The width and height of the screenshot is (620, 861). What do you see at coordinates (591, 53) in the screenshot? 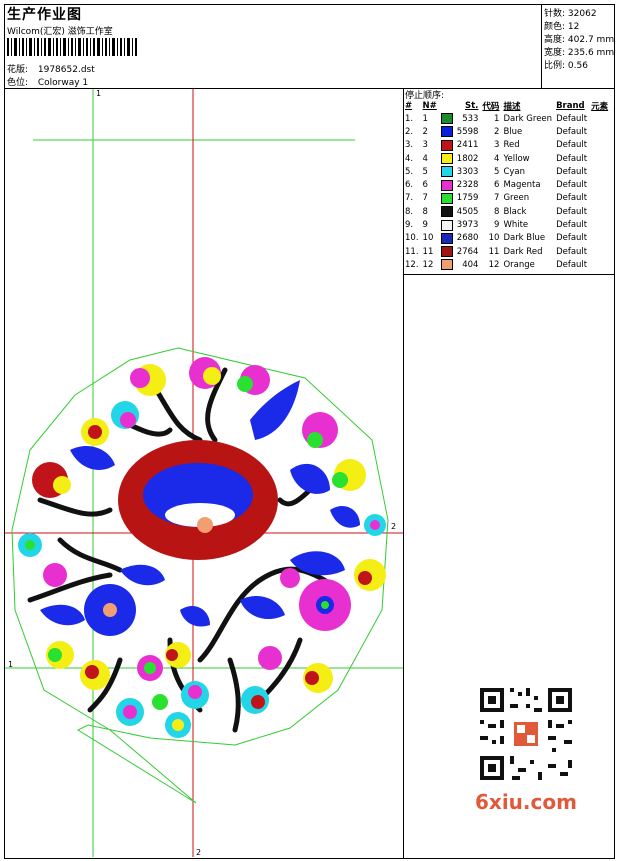
I see `stat-width-value: 235.6 mm` at bounding box center [591, 53].